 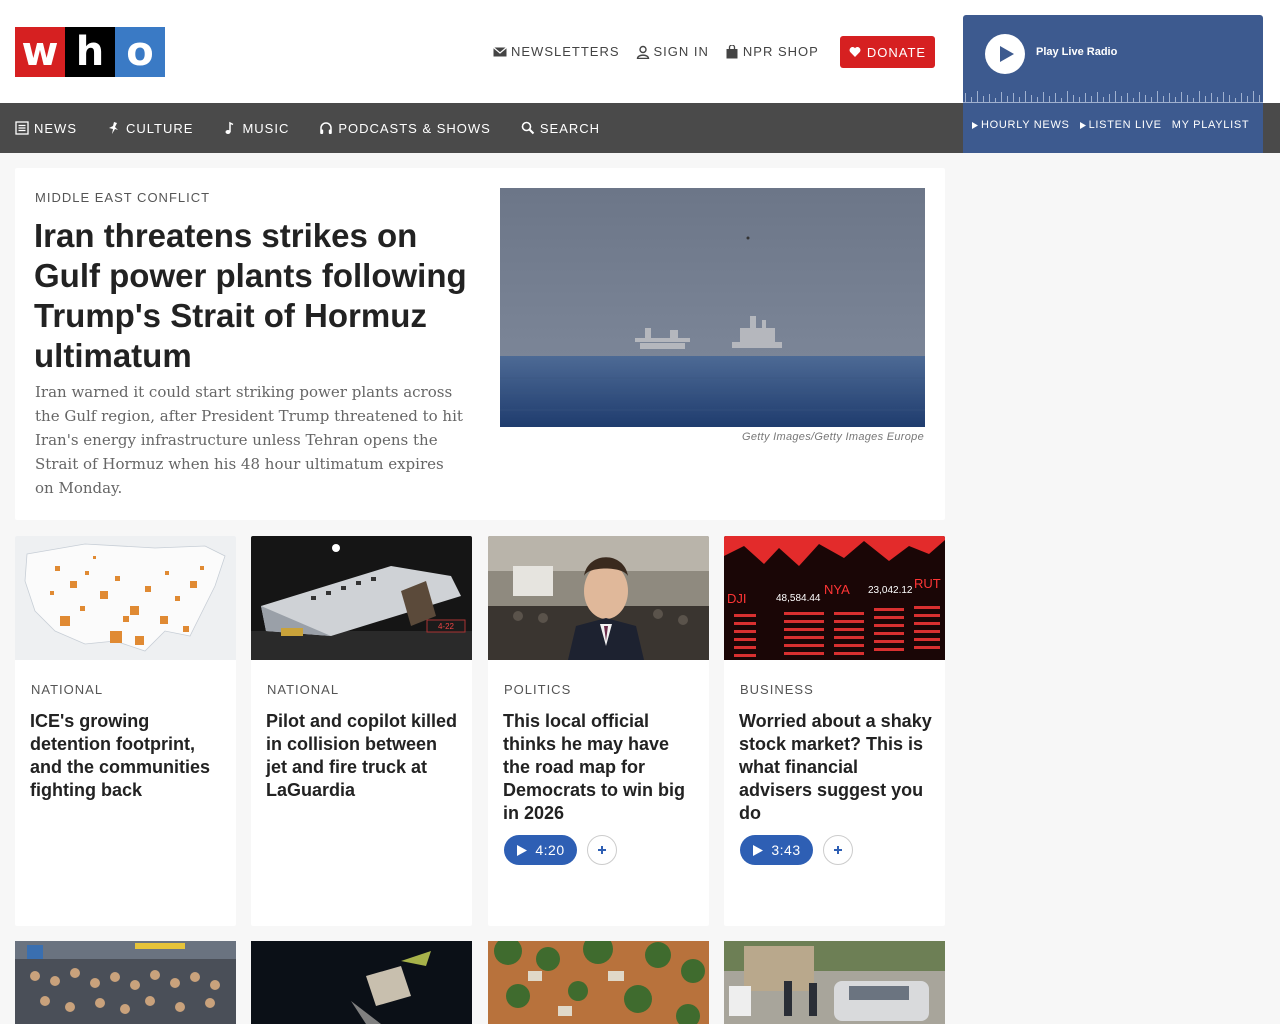 I want to click on music-note-icon, so click(x=229, y=127).